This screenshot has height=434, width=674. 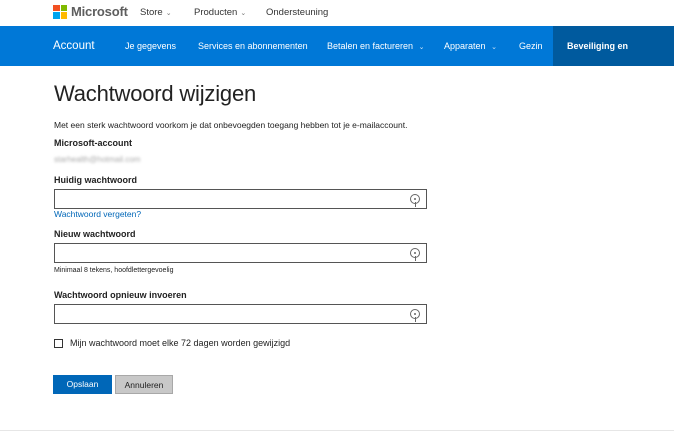 I want to click on nav-producten-label: Producten, so click(x=216, y=12).